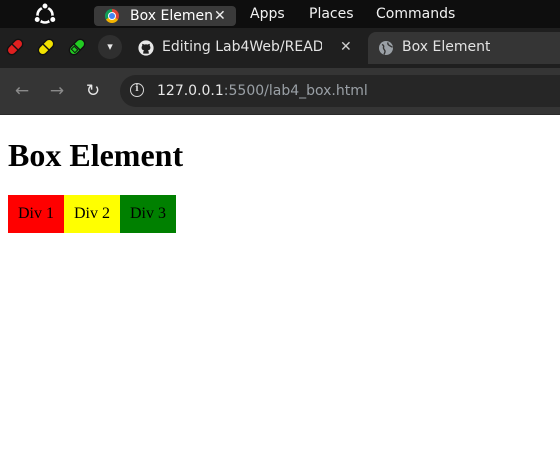 The width and height of the screenshot is (560, 453). What do you see at coordinates (148, 214) in the screenshot?
I see `div-box-3: Div 3` at bounding box center [148, 214].